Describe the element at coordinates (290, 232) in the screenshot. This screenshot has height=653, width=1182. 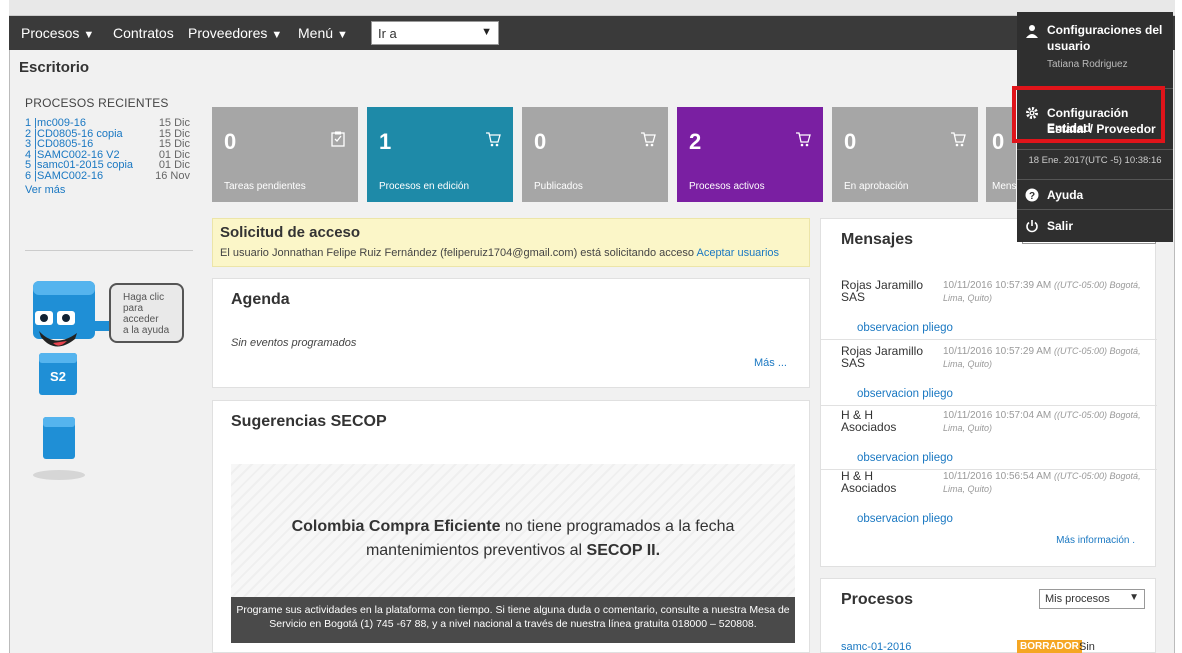
I see `access-title: Solicitud de acceso` at that location.